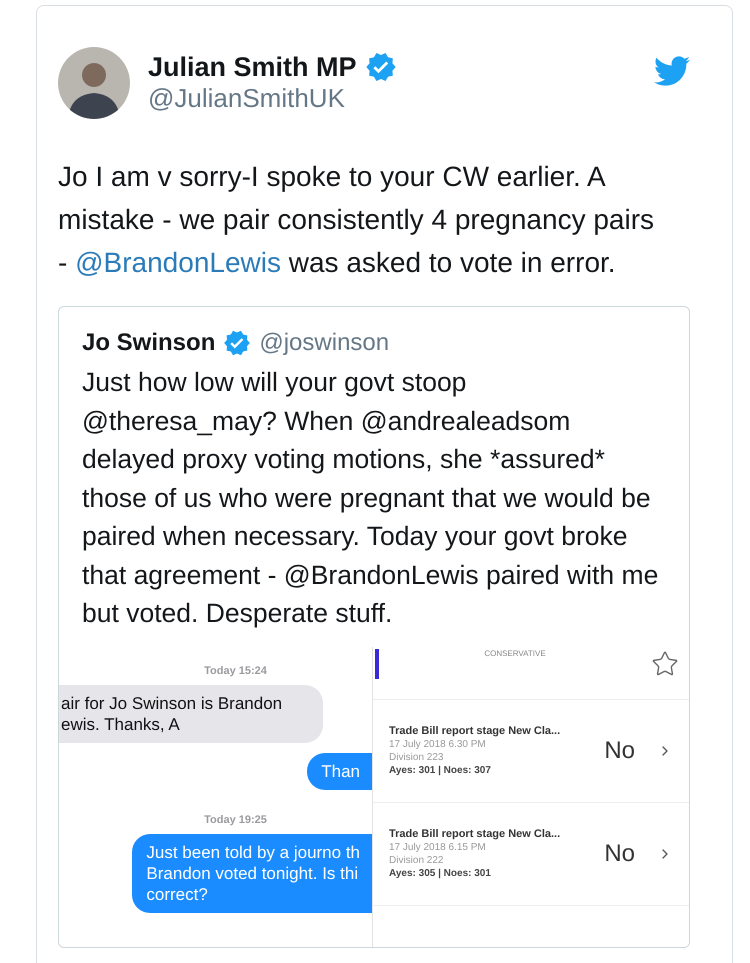 The image size is (750, 963). I want to click on vote-tally: Ayes: 301 | Noes: 307, so click(440, 770).